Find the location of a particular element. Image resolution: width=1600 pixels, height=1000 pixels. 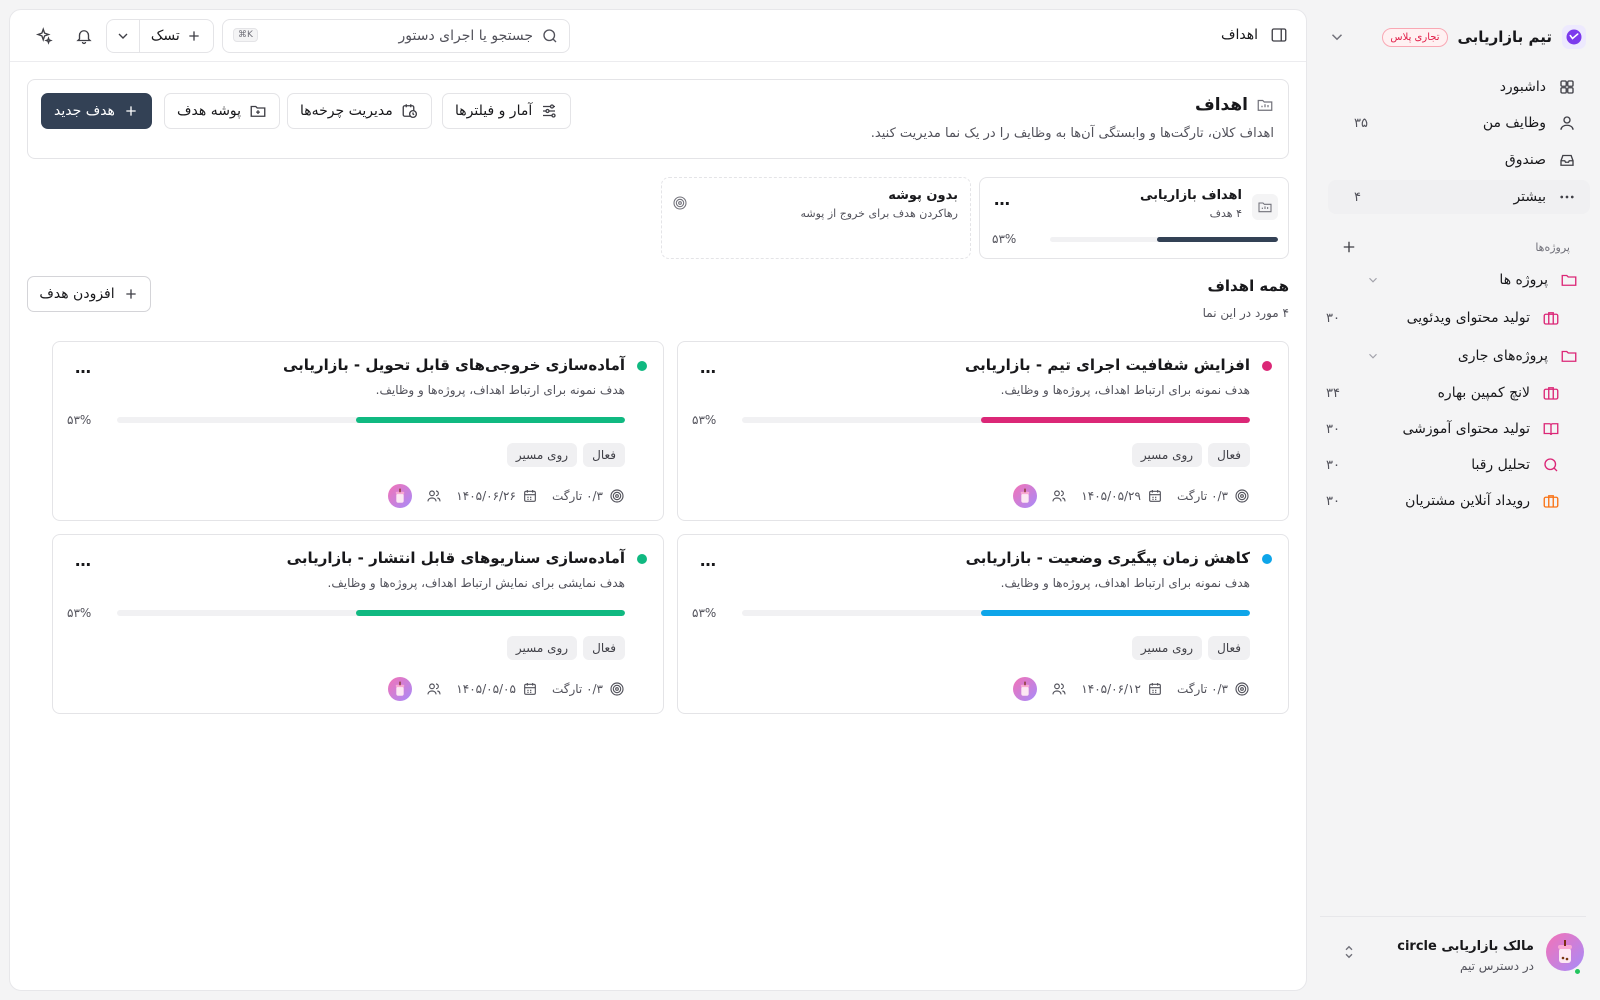

chevrons-up-down-icon is located at coordinates (1349, 952).